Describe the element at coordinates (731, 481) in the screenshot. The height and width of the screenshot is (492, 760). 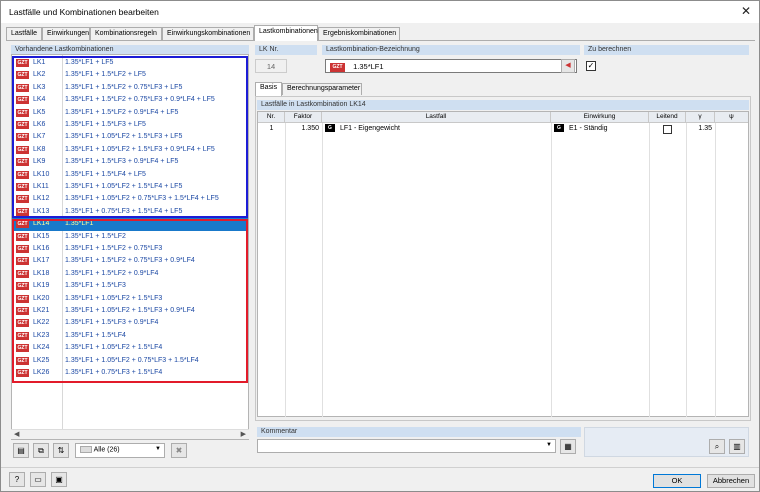
I see `cancel-button: Abbrechen` at that location.